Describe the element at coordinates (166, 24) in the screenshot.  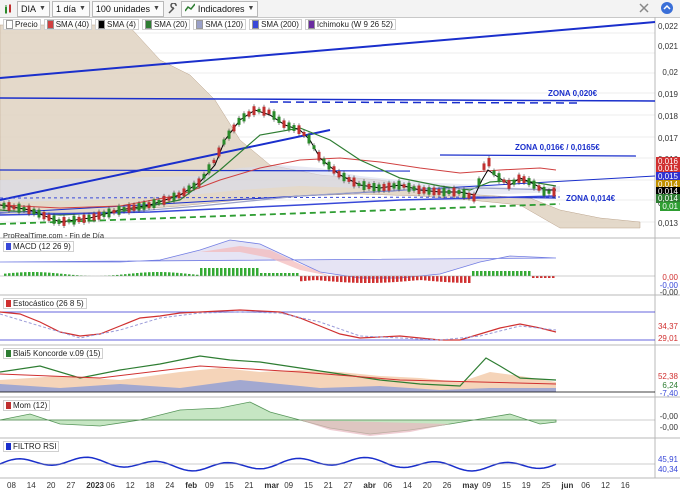
I see `legend-item: SMA (20)` at that location.